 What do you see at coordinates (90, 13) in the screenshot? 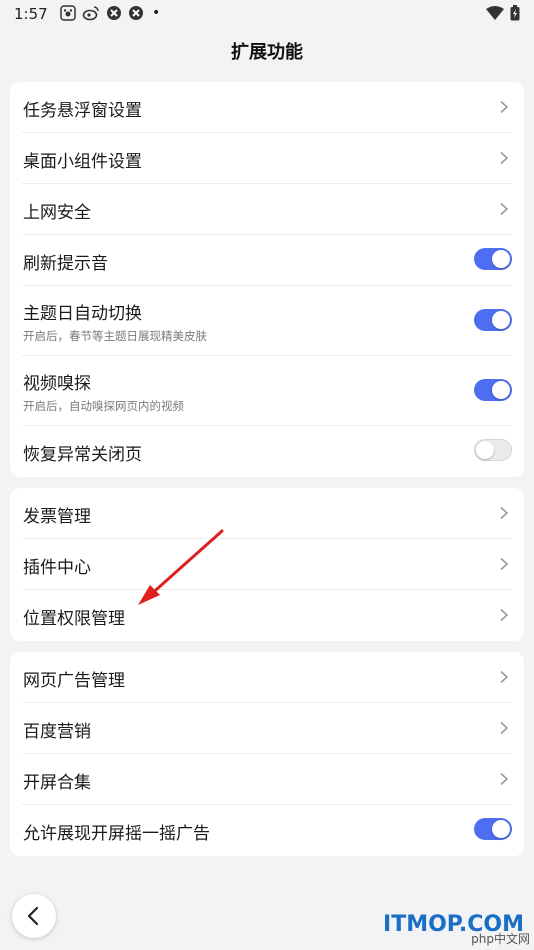
I see `weibo-icon` at bounding box center [90, 13].